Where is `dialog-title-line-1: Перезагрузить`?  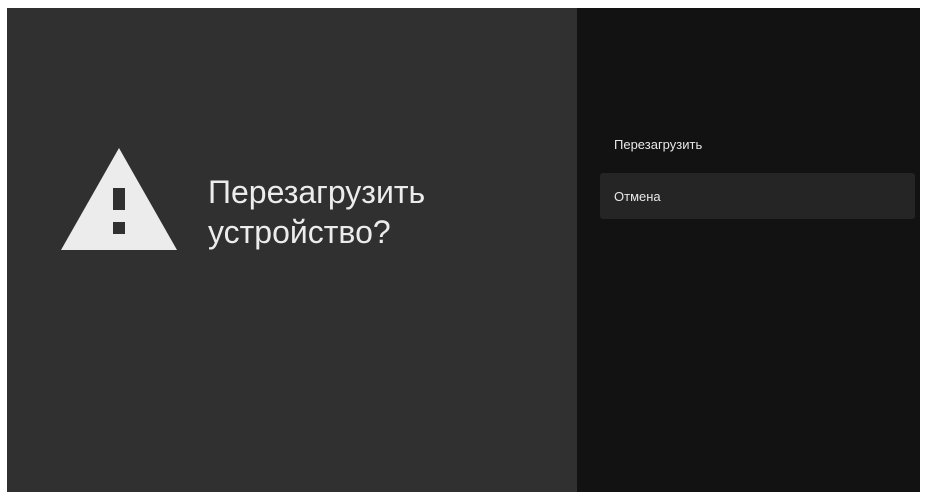 dialog-title-line-1: Перезагрузить is located at coordinates (317, 192).